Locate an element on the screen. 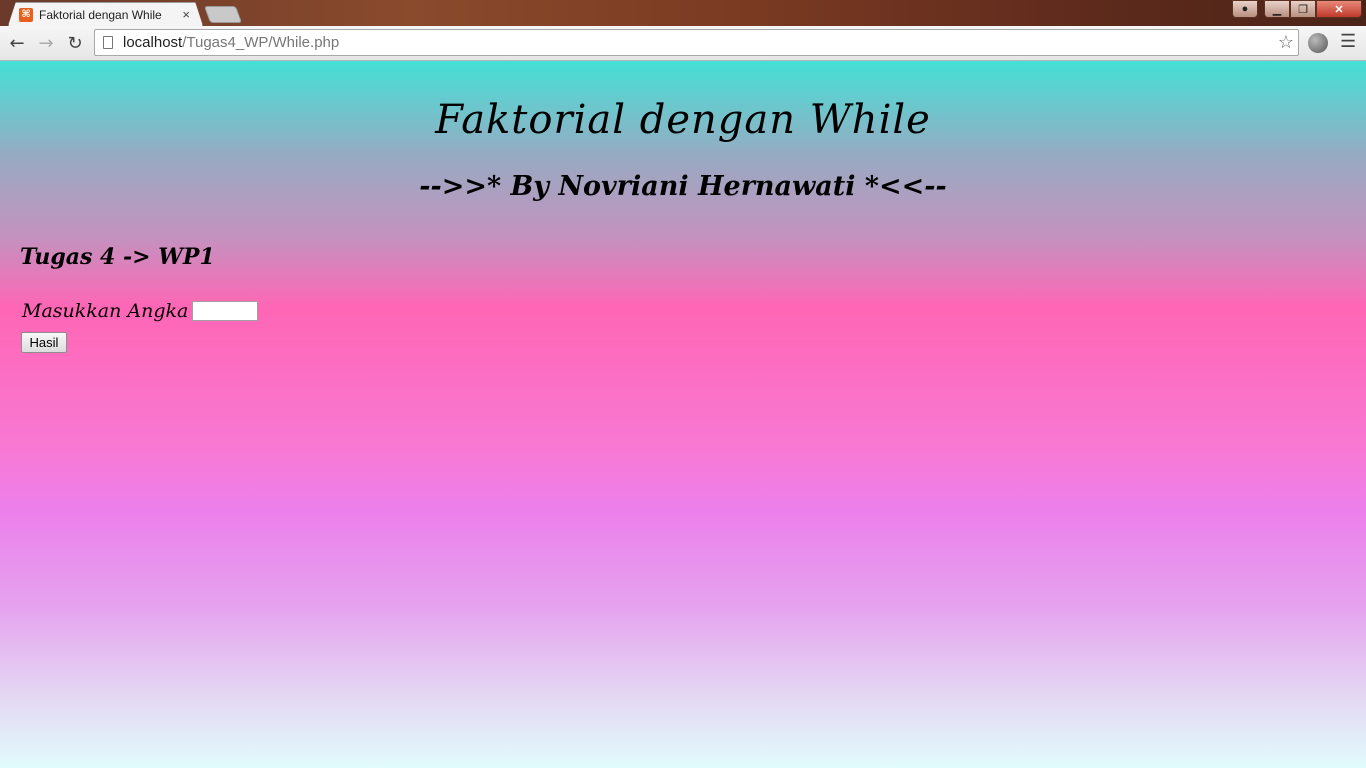  number-form-row: Masukkan Angka is located at coordinates (140, 311).